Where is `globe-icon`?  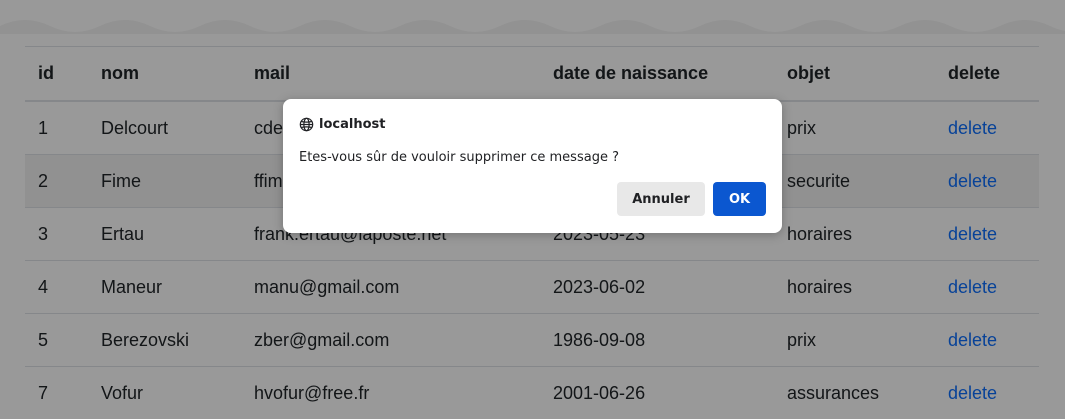 globe-icon is located at coordinates (306, 124).